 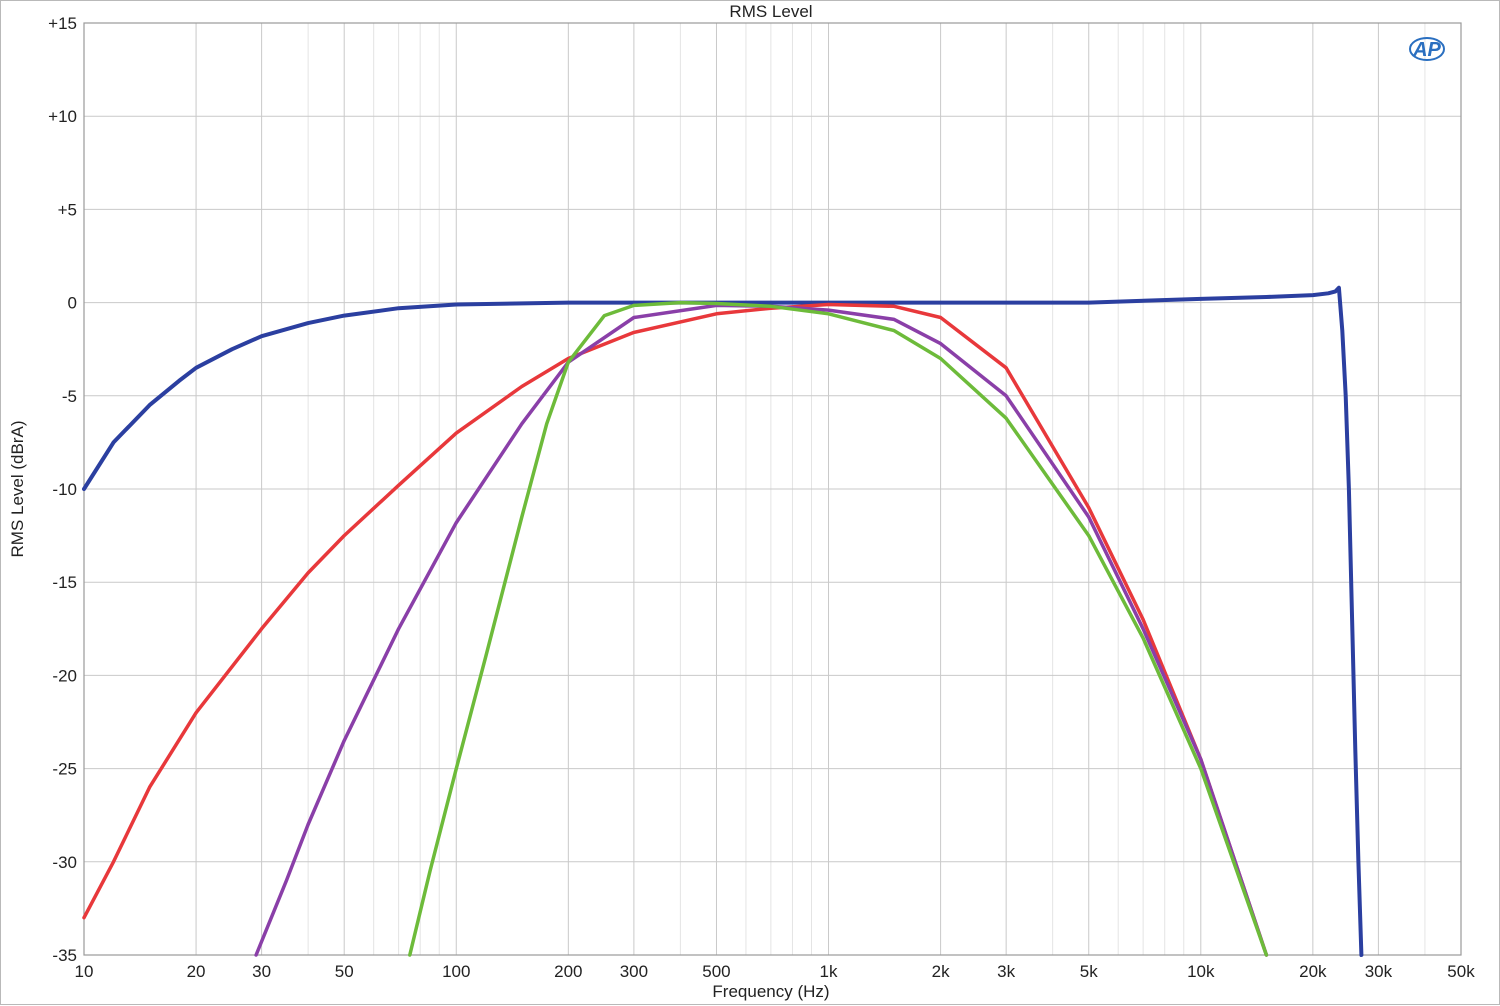 What do you see at coordinates (69, 396) in the screenshot?
I see `y-tick-label: -5` at bounding box center [69, 396].